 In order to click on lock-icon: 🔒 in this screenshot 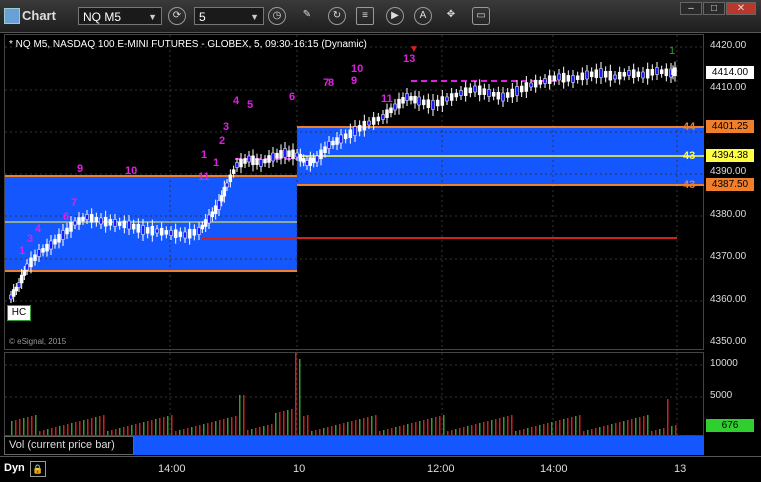, I will do `click(38, 469)`.